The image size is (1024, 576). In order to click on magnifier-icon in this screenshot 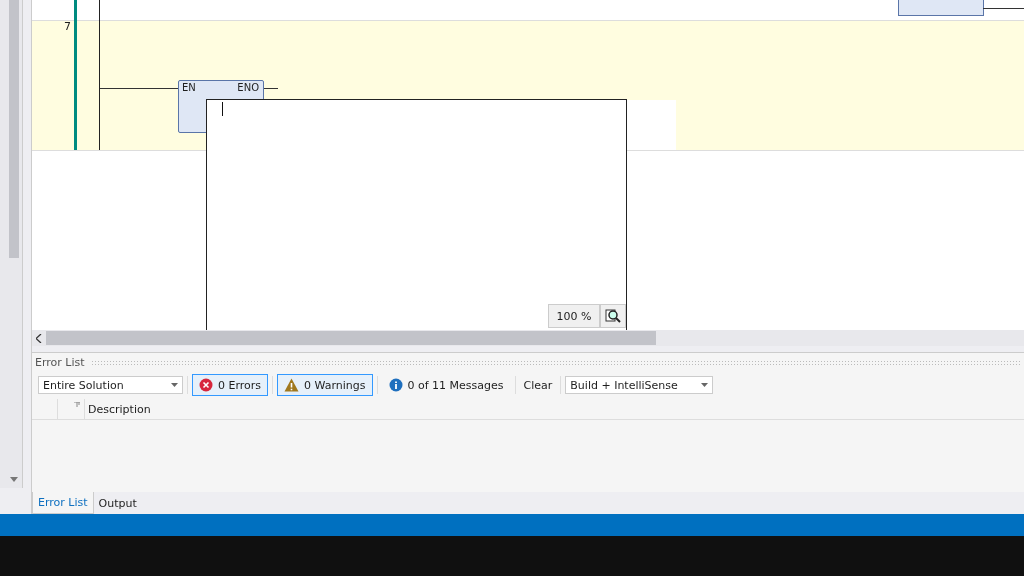, I will do `click(613, 316)`.